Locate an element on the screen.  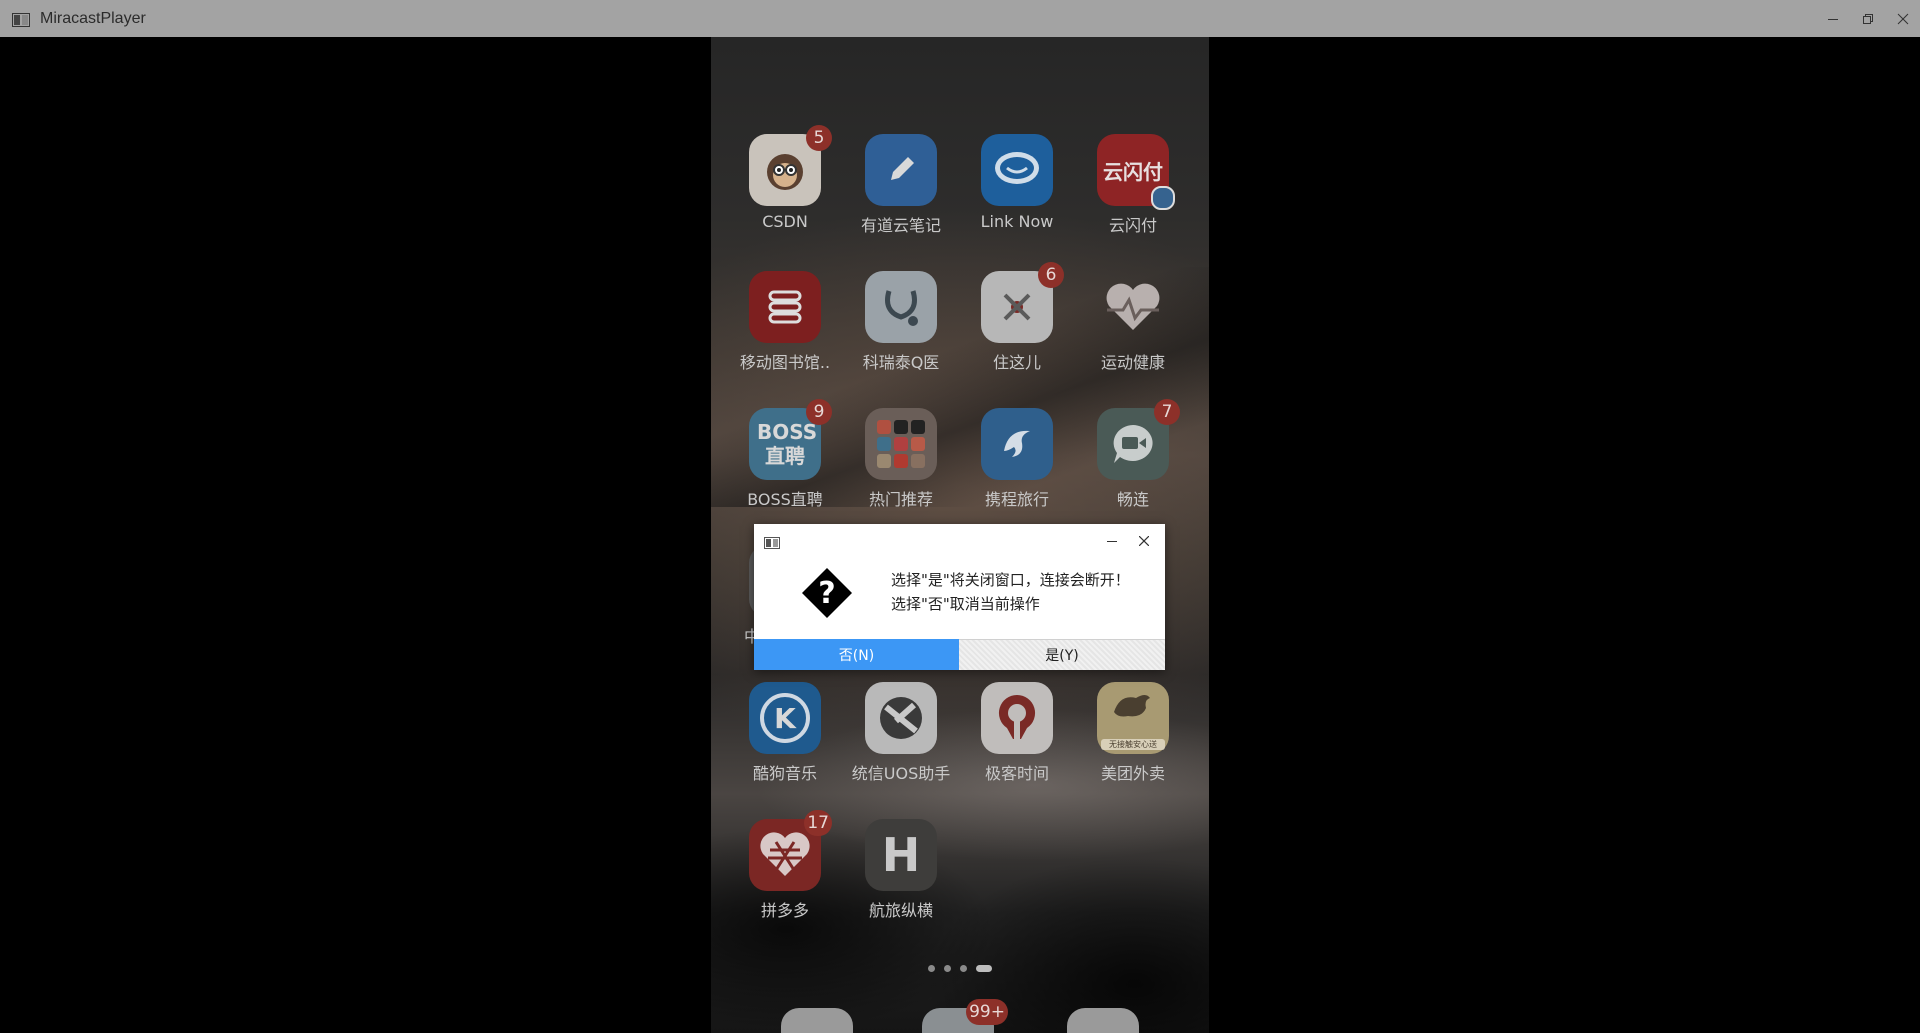
folder-hot-recommend: 热门推荐 is located at coordinates (901, 459).